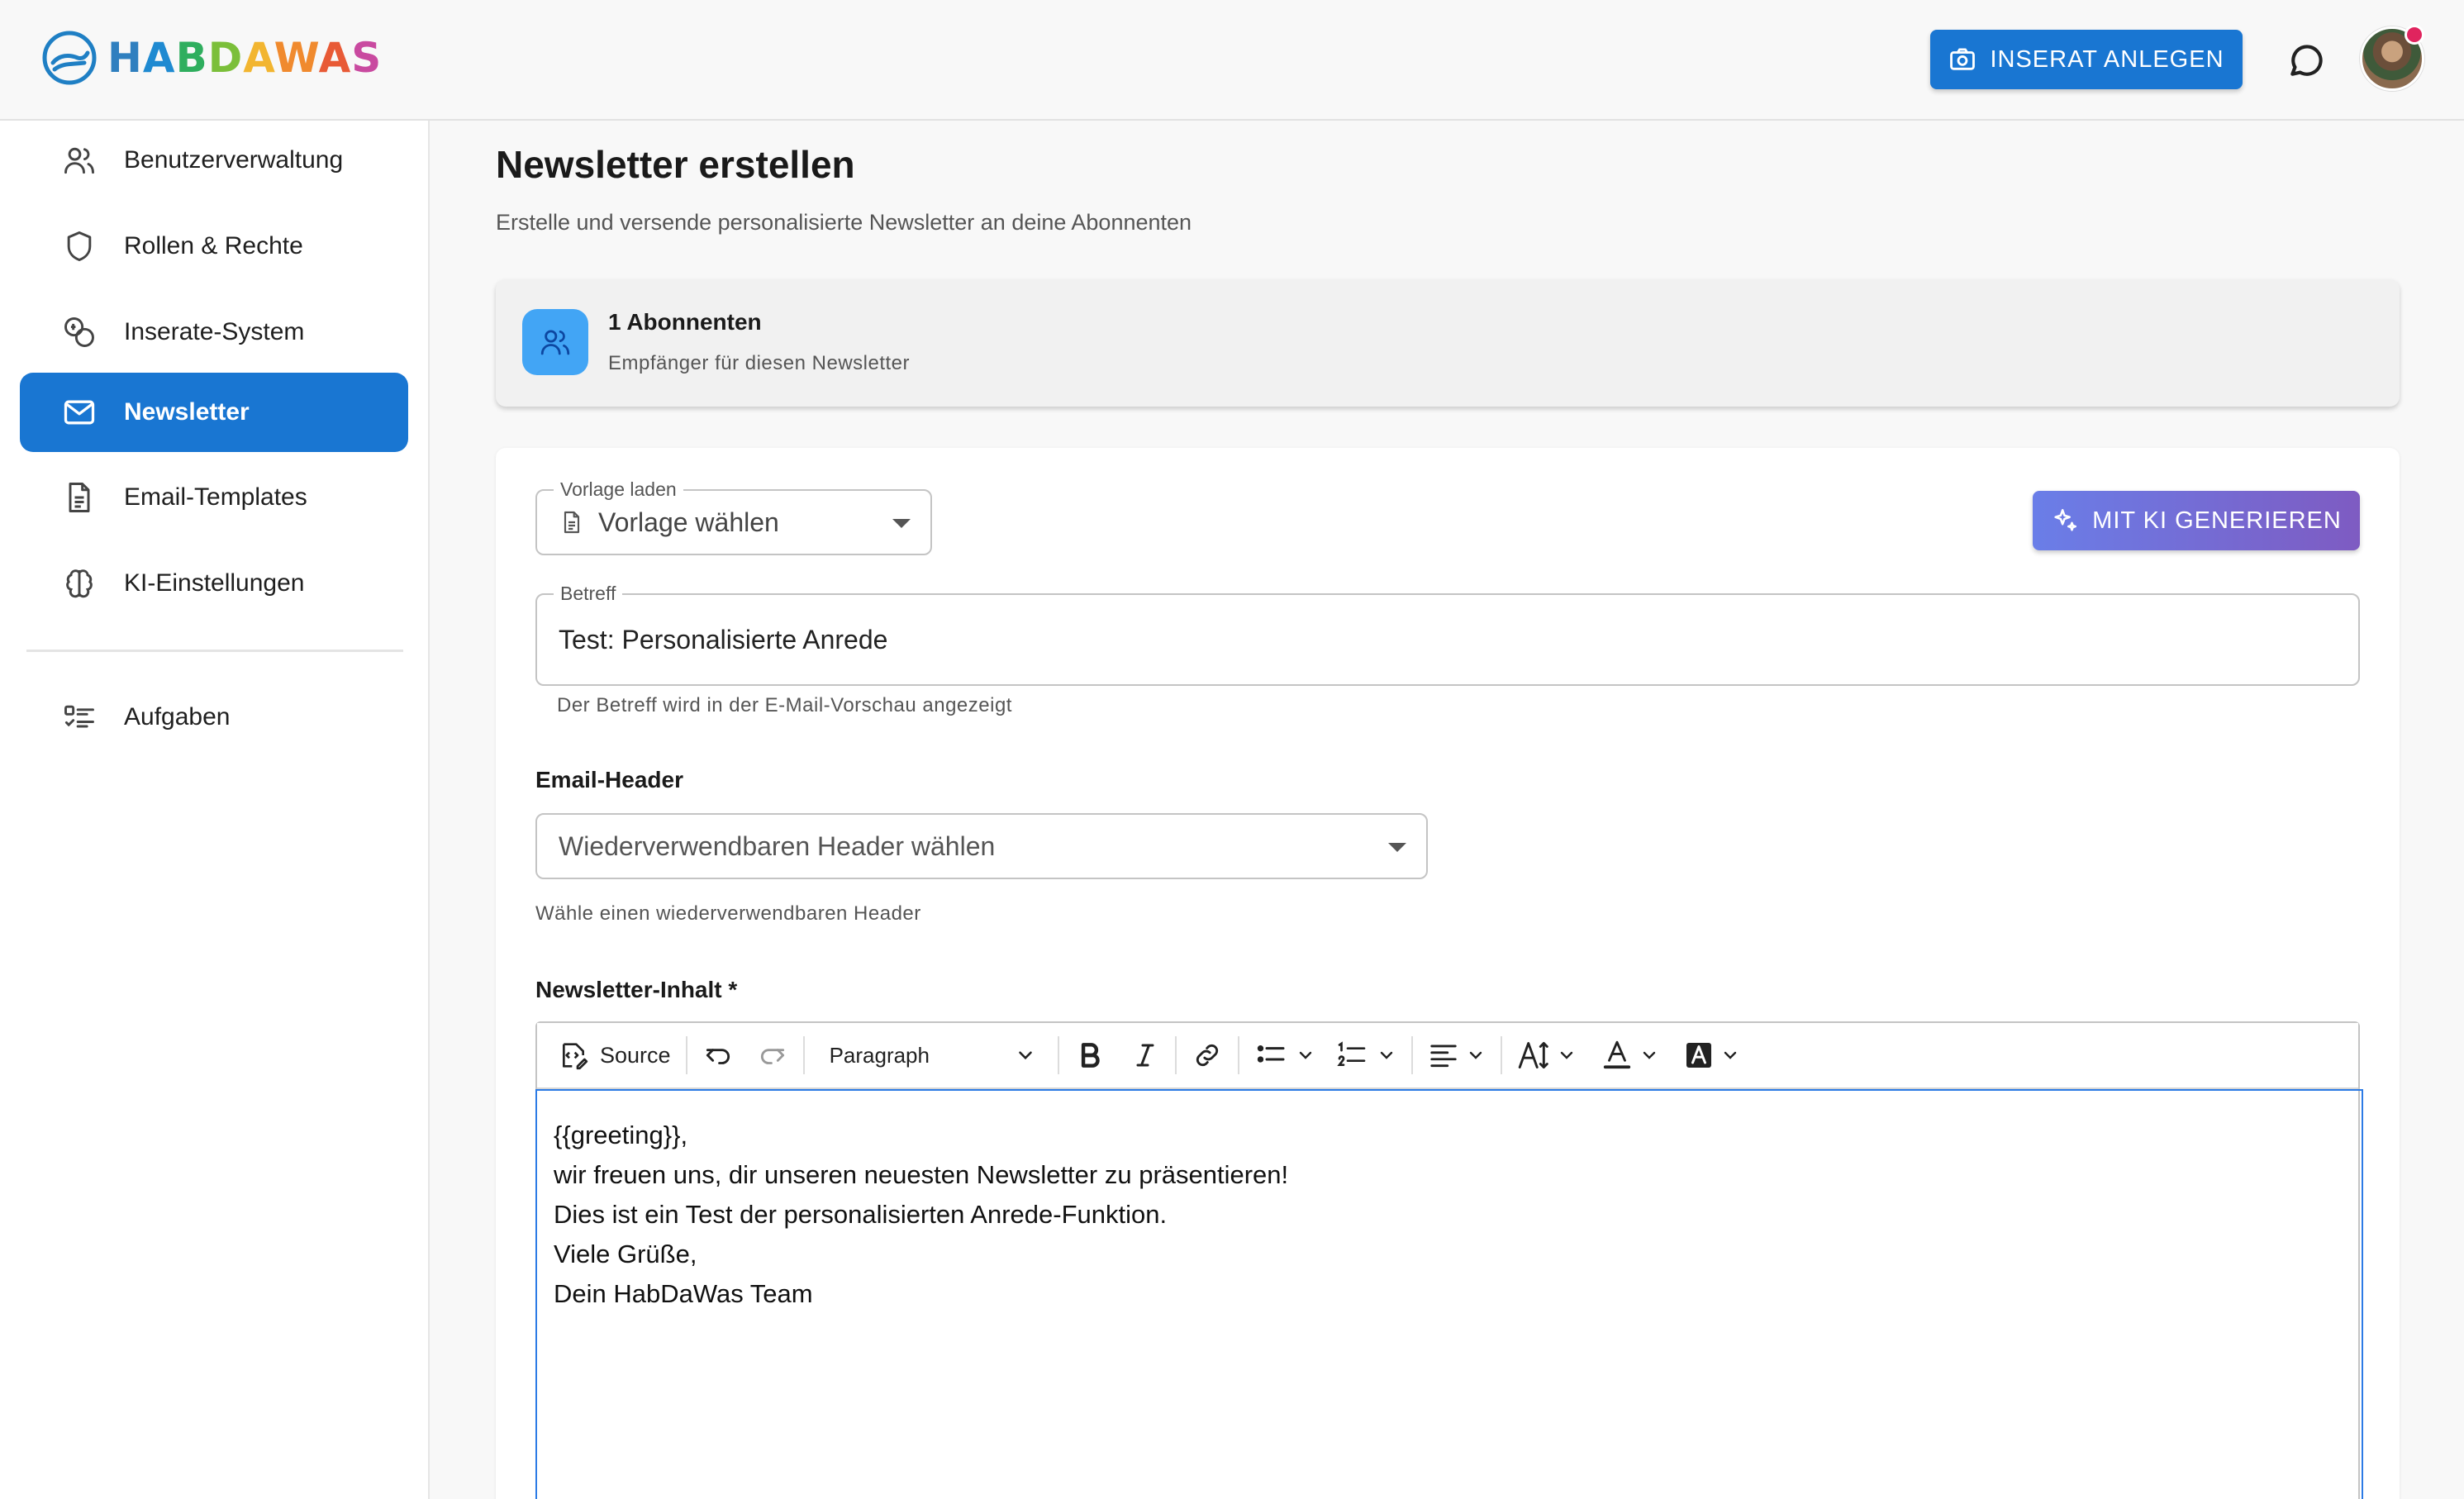 This screenshot has width=2464, height=1499. I want to click on page-title: Newsletter erstellen, so click(675, 164).